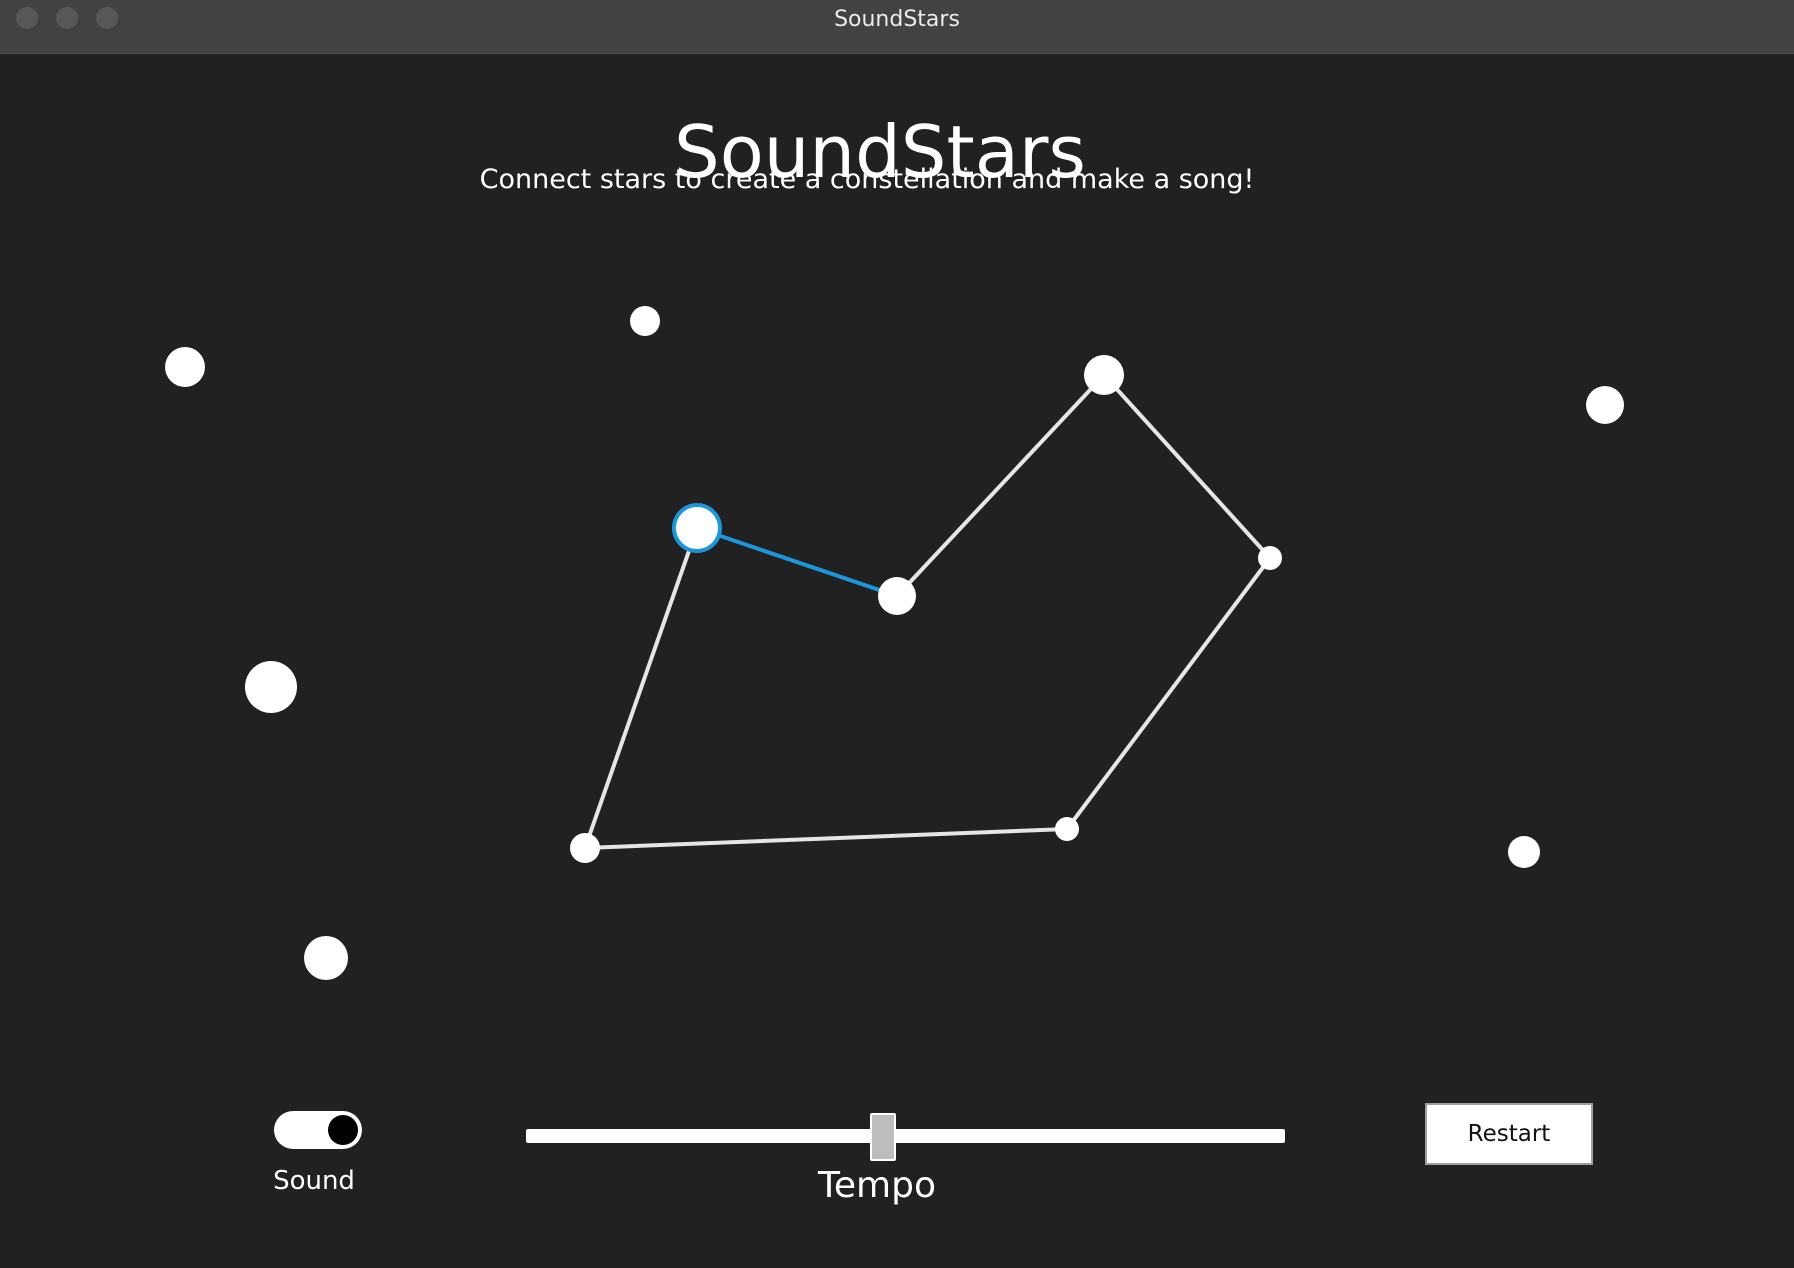 The height and width of the screenshot is (1268, 1794). I want to click on tempo-slider-thumb, so click(882, 1137).